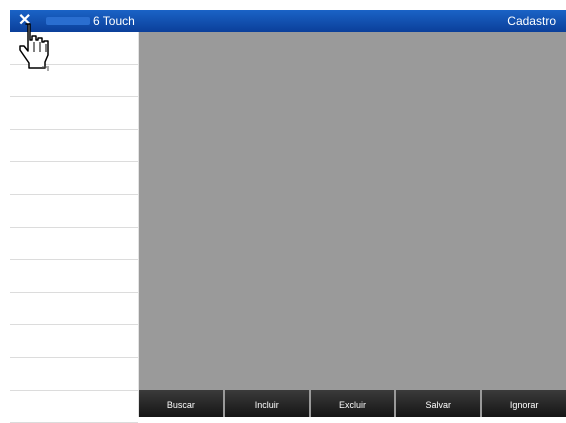 The image size is (566, 423). What do you see at coordinates (114, 21) in the screenshot?
I see `app-title: 6 Touch` at bounding box center [114, 21].